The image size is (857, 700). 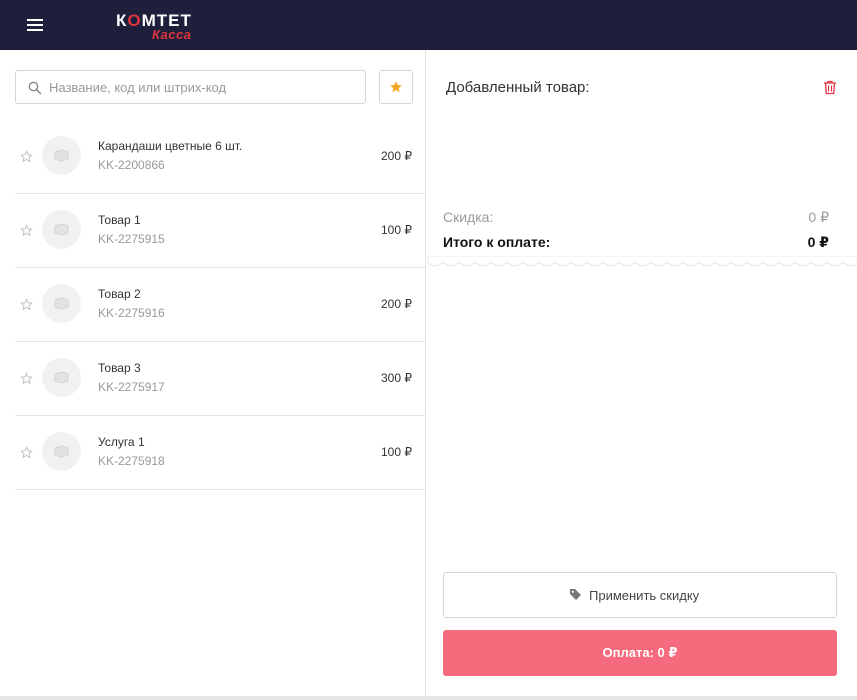 I want to click on star-filled-icon, so click(x=396, y=87).